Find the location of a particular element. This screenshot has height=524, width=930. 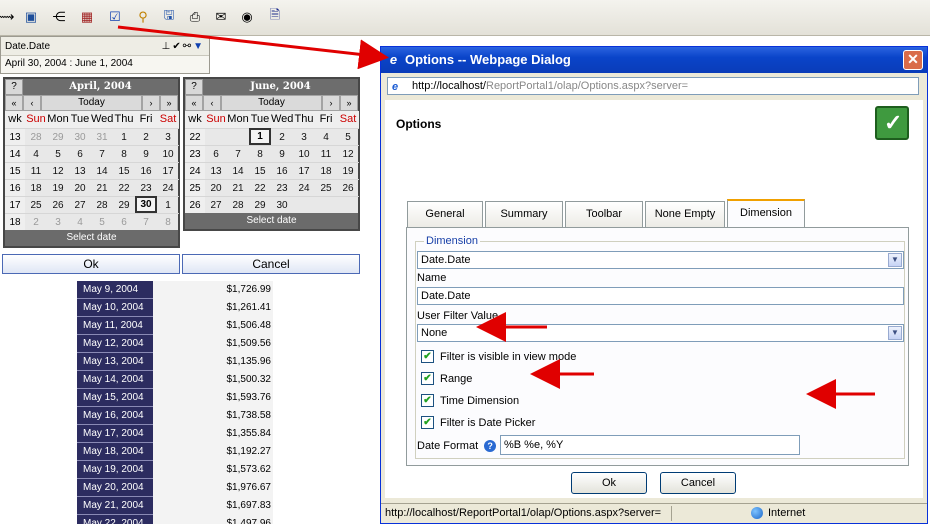

range-checkbox-row: ✔ Range is located at coordinates (446, 378).